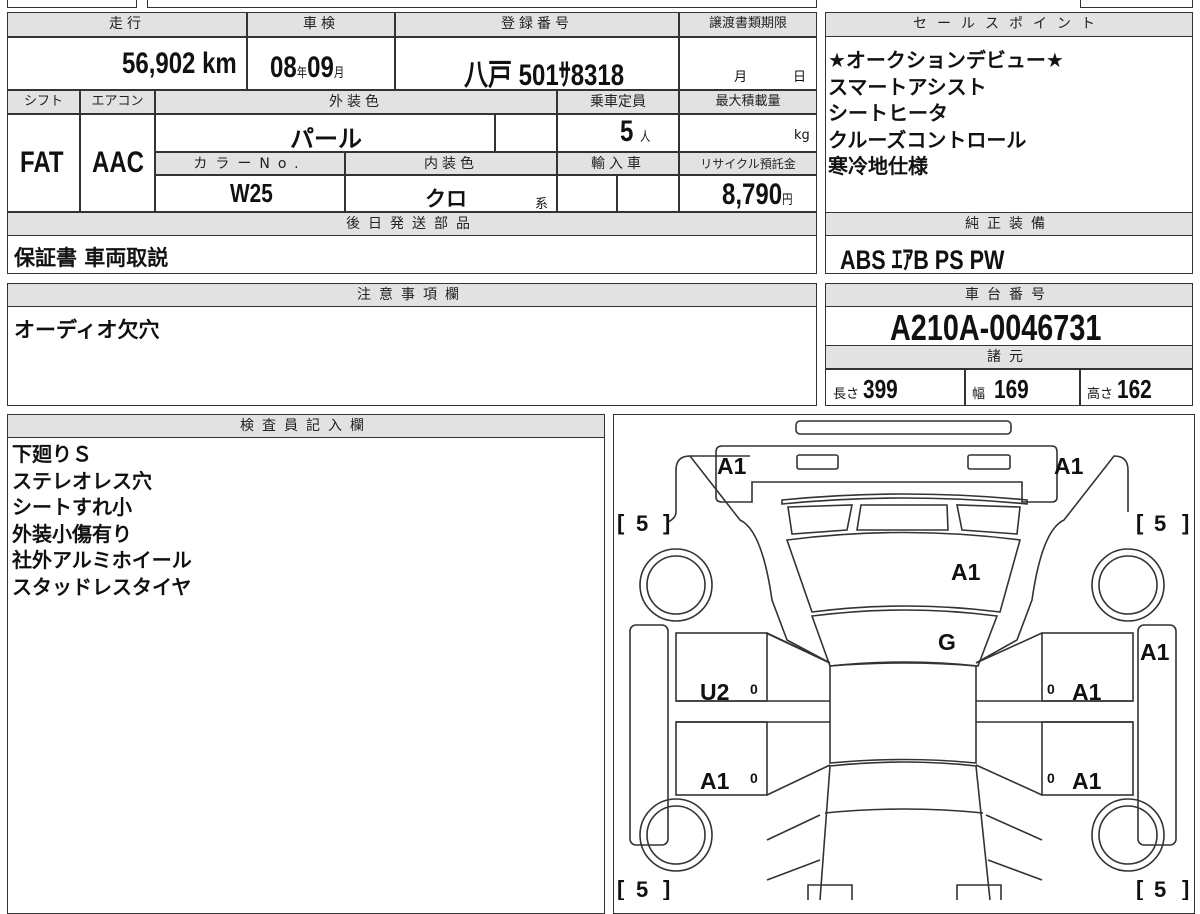  I want to click on mark-glass: G, so click(947, 642).